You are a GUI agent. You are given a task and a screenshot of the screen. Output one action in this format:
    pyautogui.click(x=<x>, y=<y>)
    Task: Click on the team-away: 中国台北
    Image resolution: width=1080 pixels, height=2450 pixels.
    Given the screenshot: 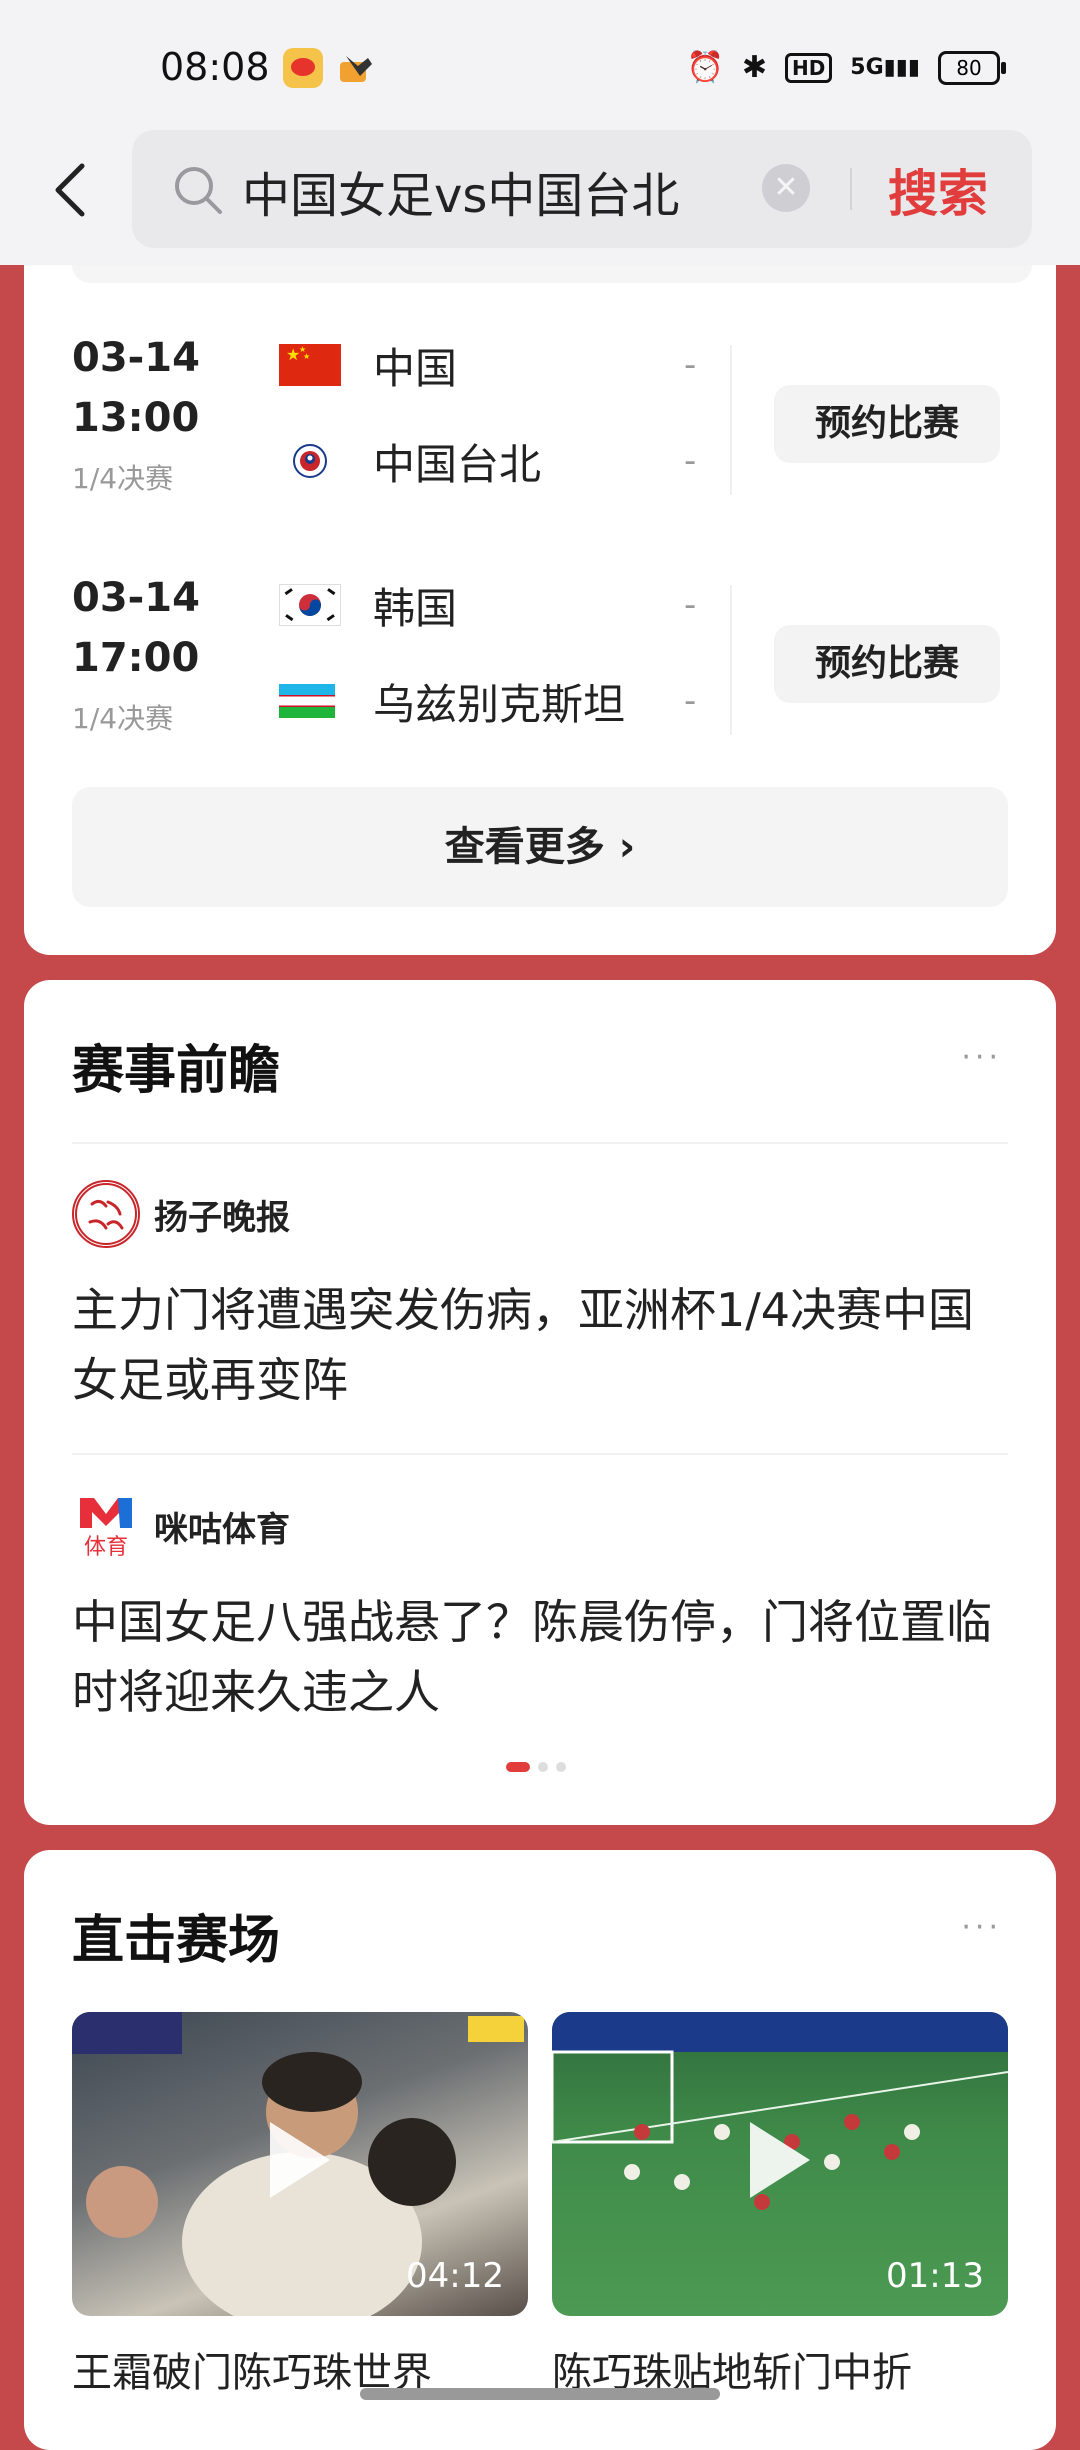 What is the action you would take?
    pyautogui.click(x=410, y=461)
    